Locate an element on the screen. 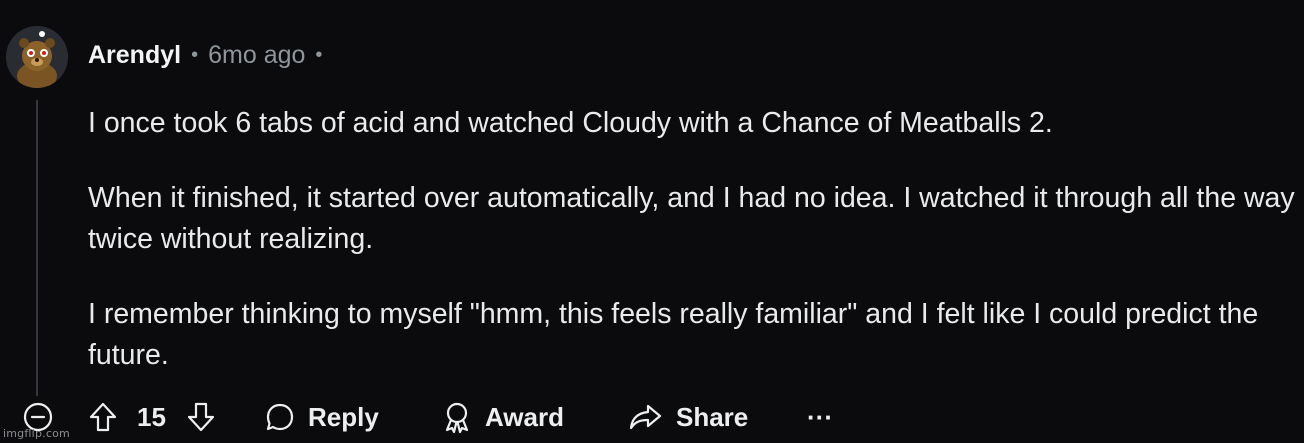 This screenshot has width=1304, height=443. award-button: Award is located at coordinates (502, 417).